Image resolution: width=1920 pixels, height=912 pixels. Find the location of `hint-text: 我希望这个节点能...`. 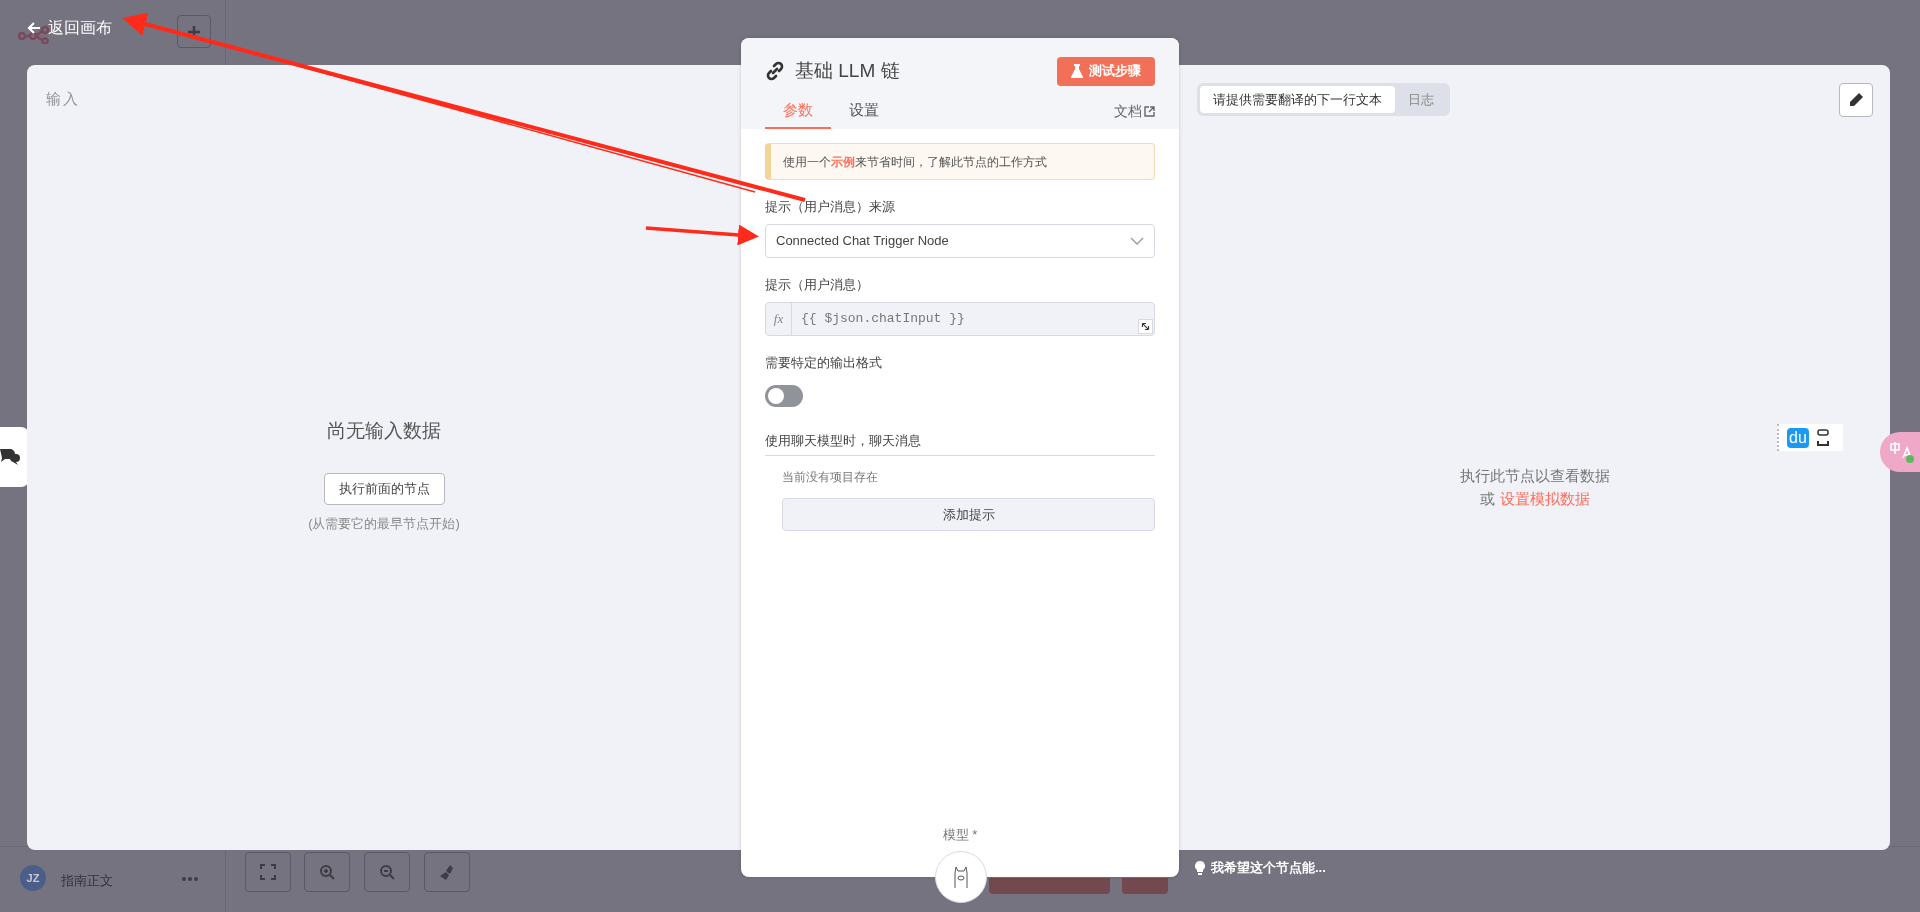

hint-text: 我希望这个节点能... is located at coordinates (1268, 868).